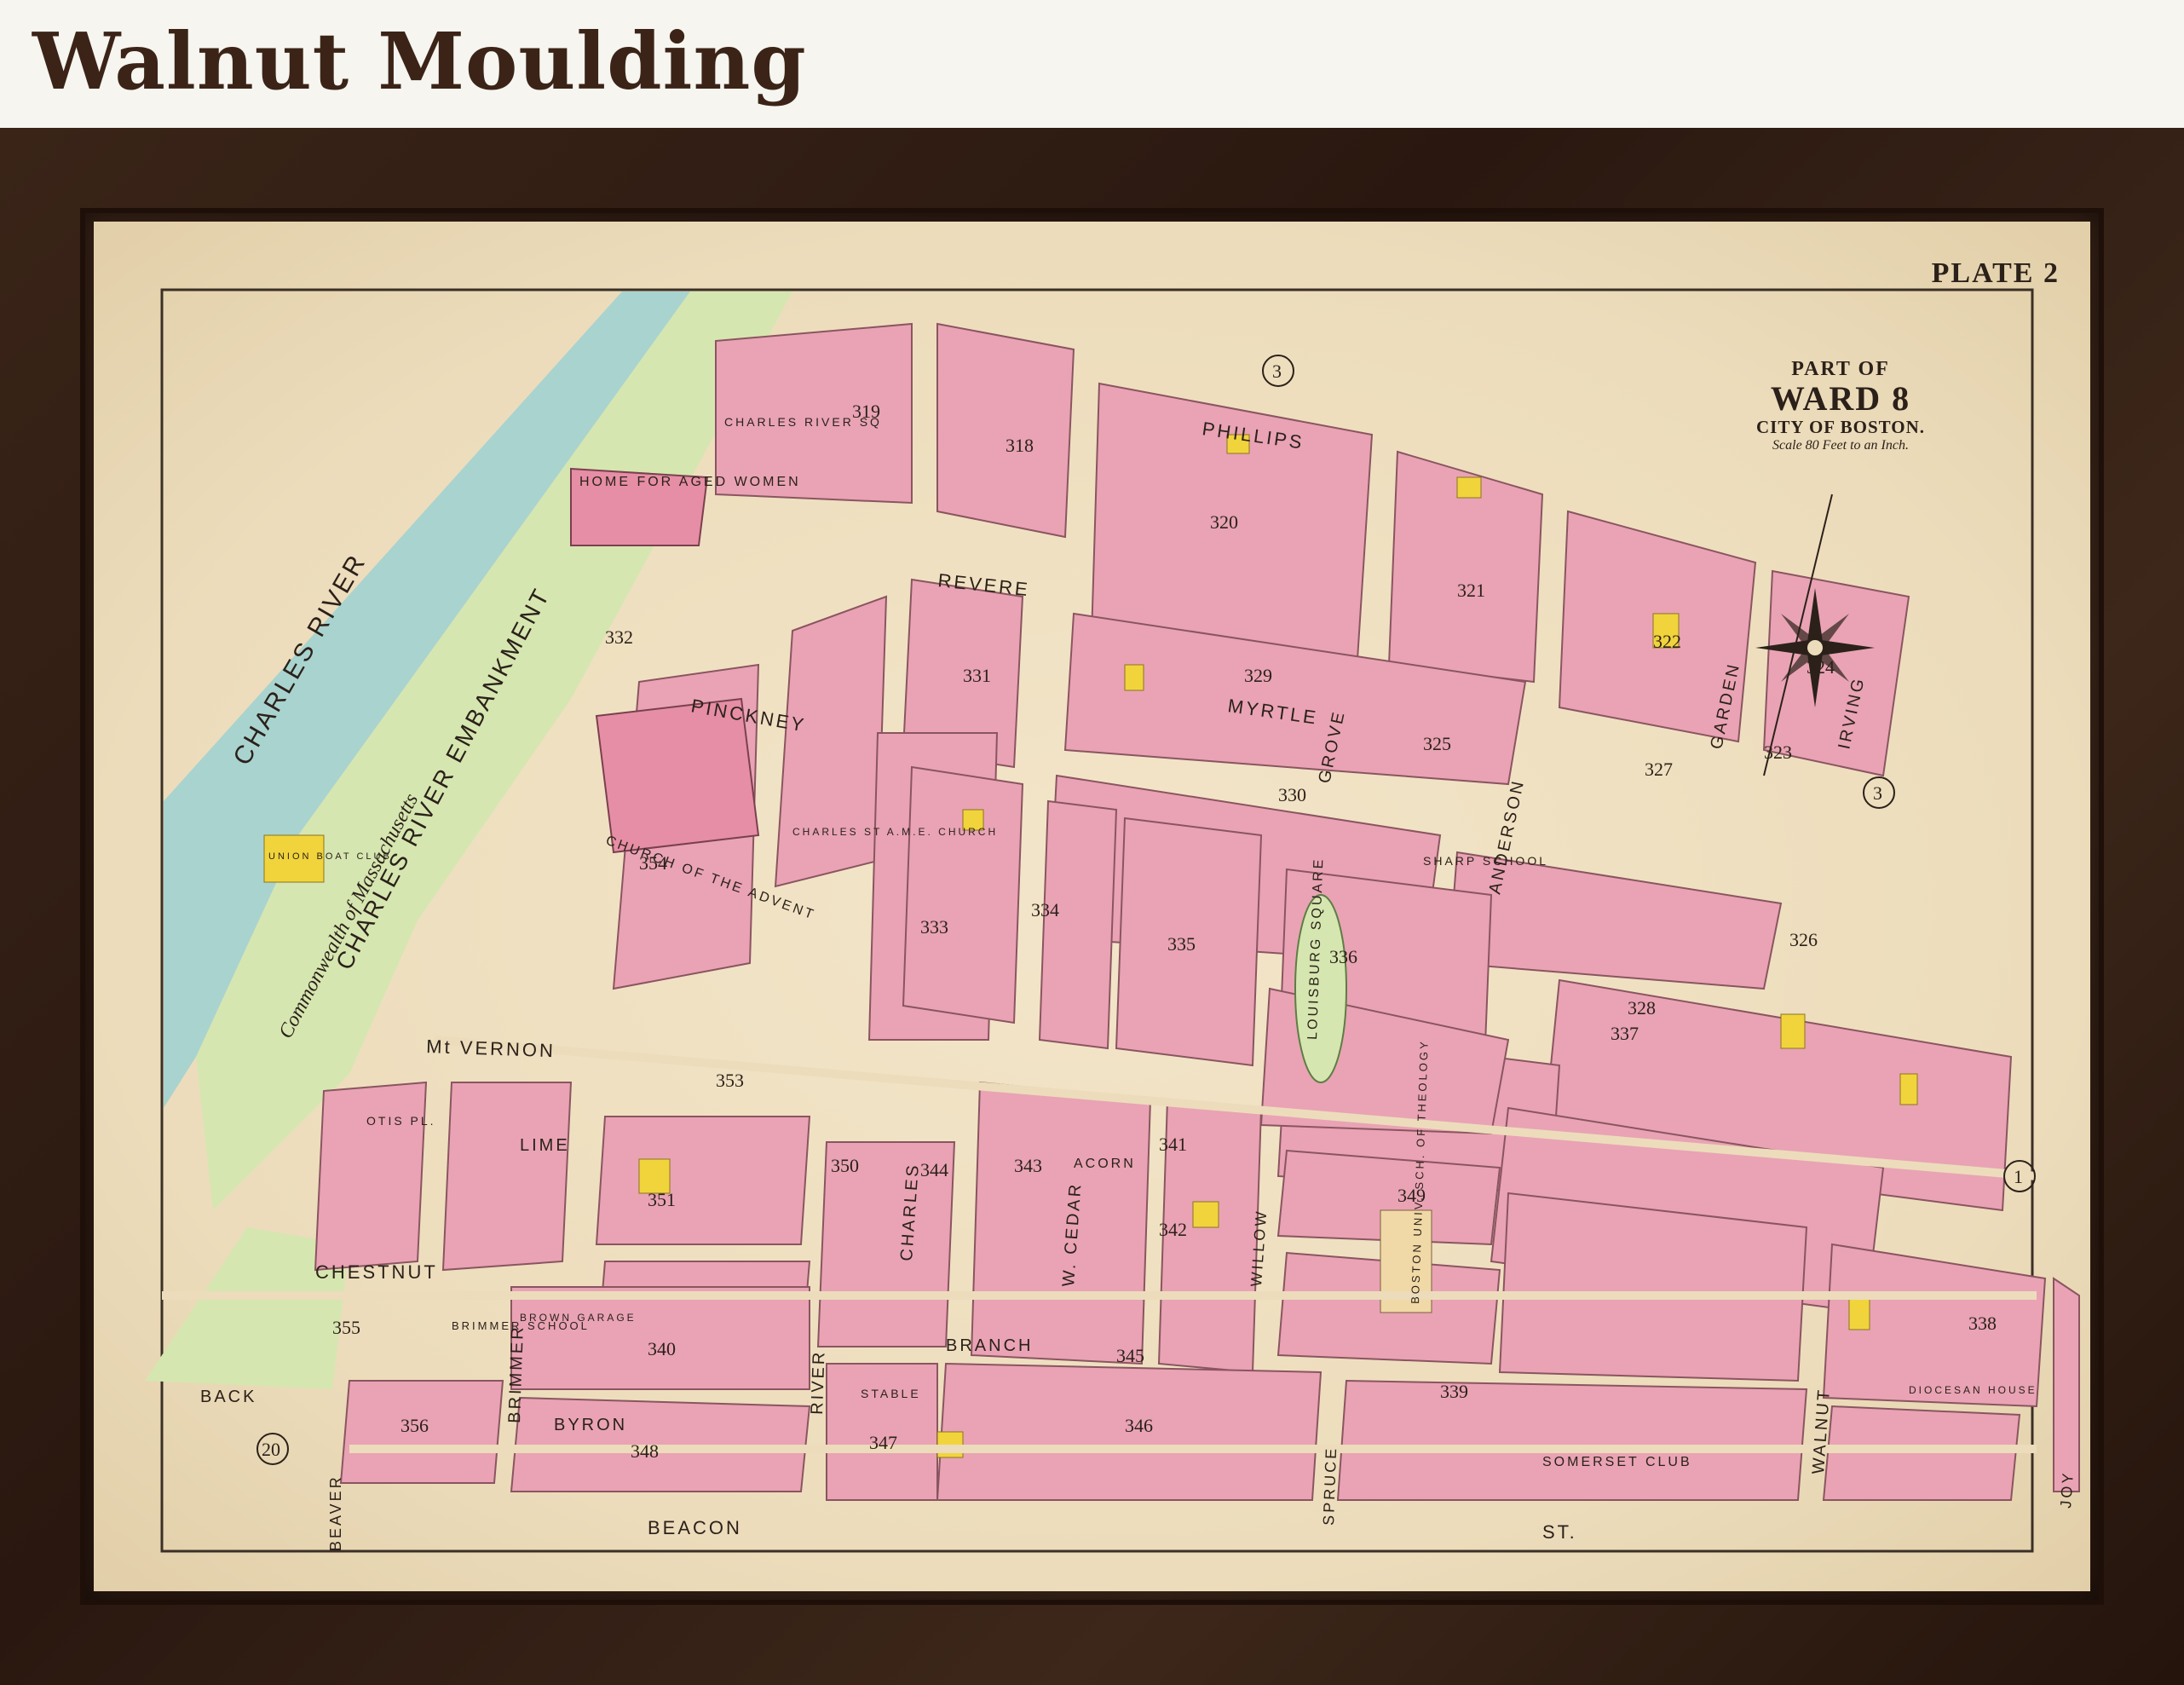  Describe the element at coordinates (1471, 590) in the screenshot. I see `block-num-321: 321` at that location.